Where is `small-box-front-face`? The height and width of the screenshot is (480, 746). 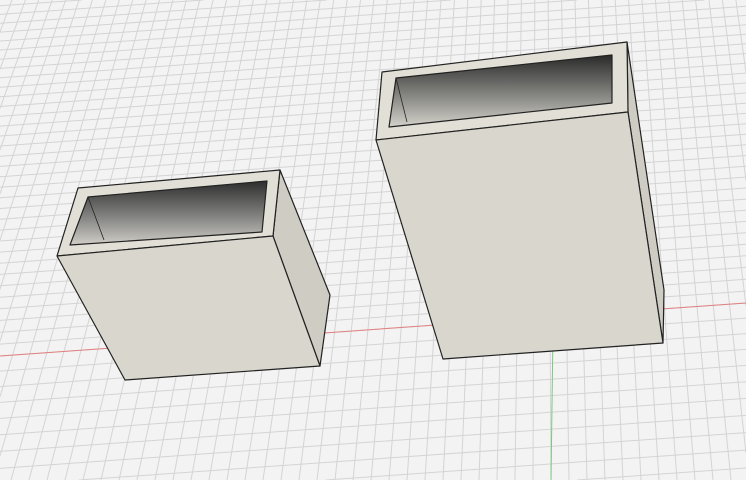
small-box-front-face is located at coordinates (188, 308).